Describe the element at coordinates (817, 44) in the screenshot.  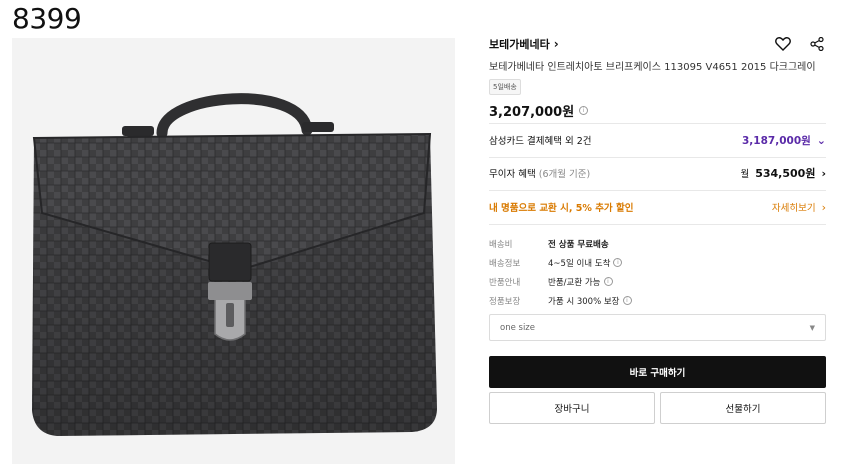
I see `share-icon` at that location.